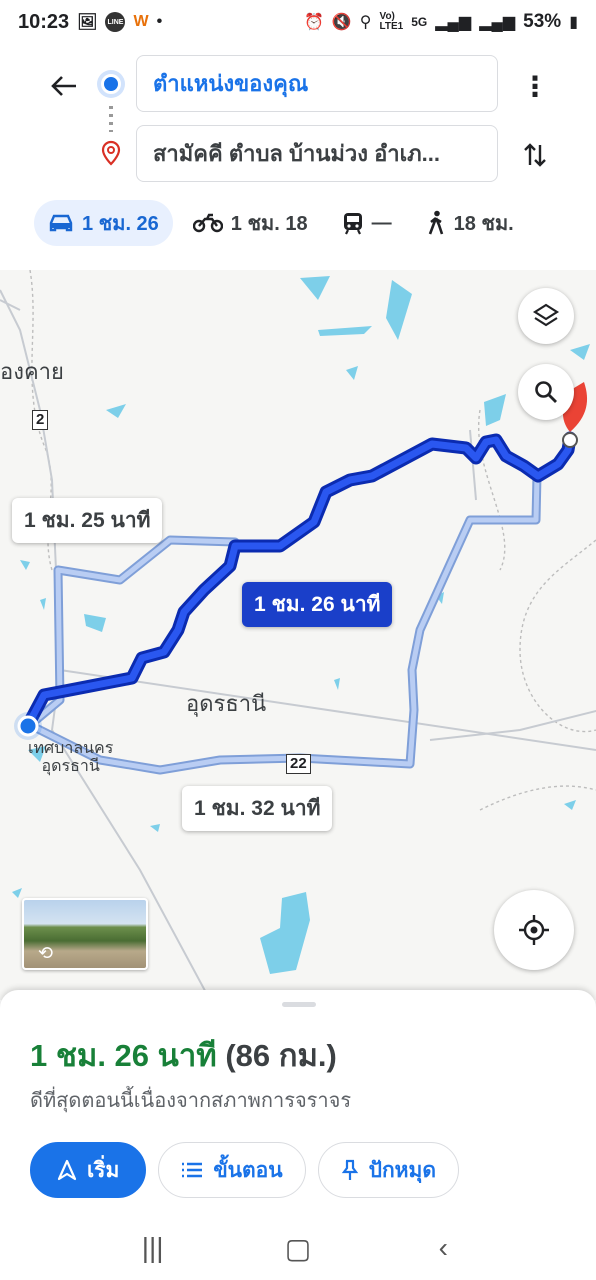 This screenshot has width=596, height=1280. I want to click on map-city-label: องคาย, so click(32, 371).